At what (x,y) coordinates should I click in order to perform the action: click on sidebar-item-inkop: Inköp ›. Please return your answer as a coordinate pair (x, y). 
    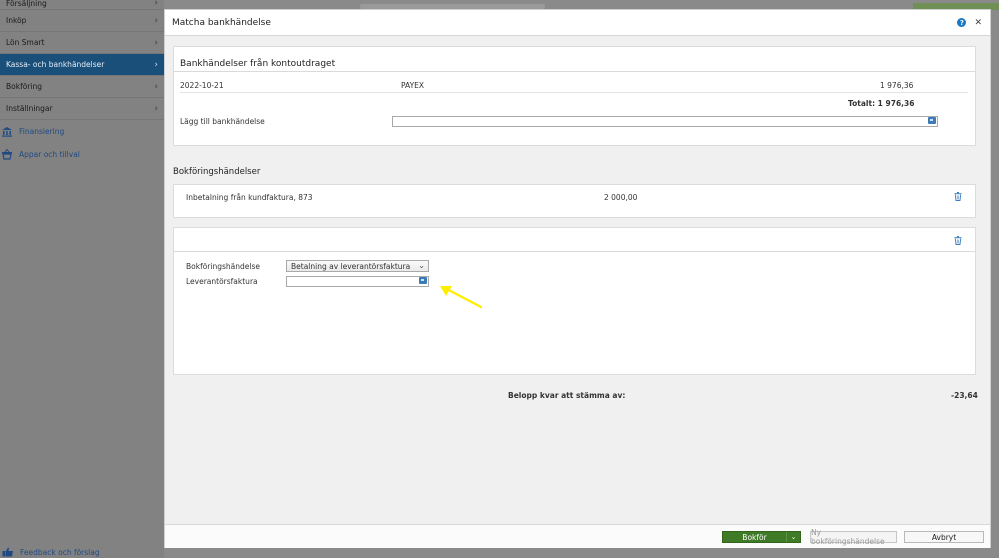
    Looking at the image, I should click on (82, 21).